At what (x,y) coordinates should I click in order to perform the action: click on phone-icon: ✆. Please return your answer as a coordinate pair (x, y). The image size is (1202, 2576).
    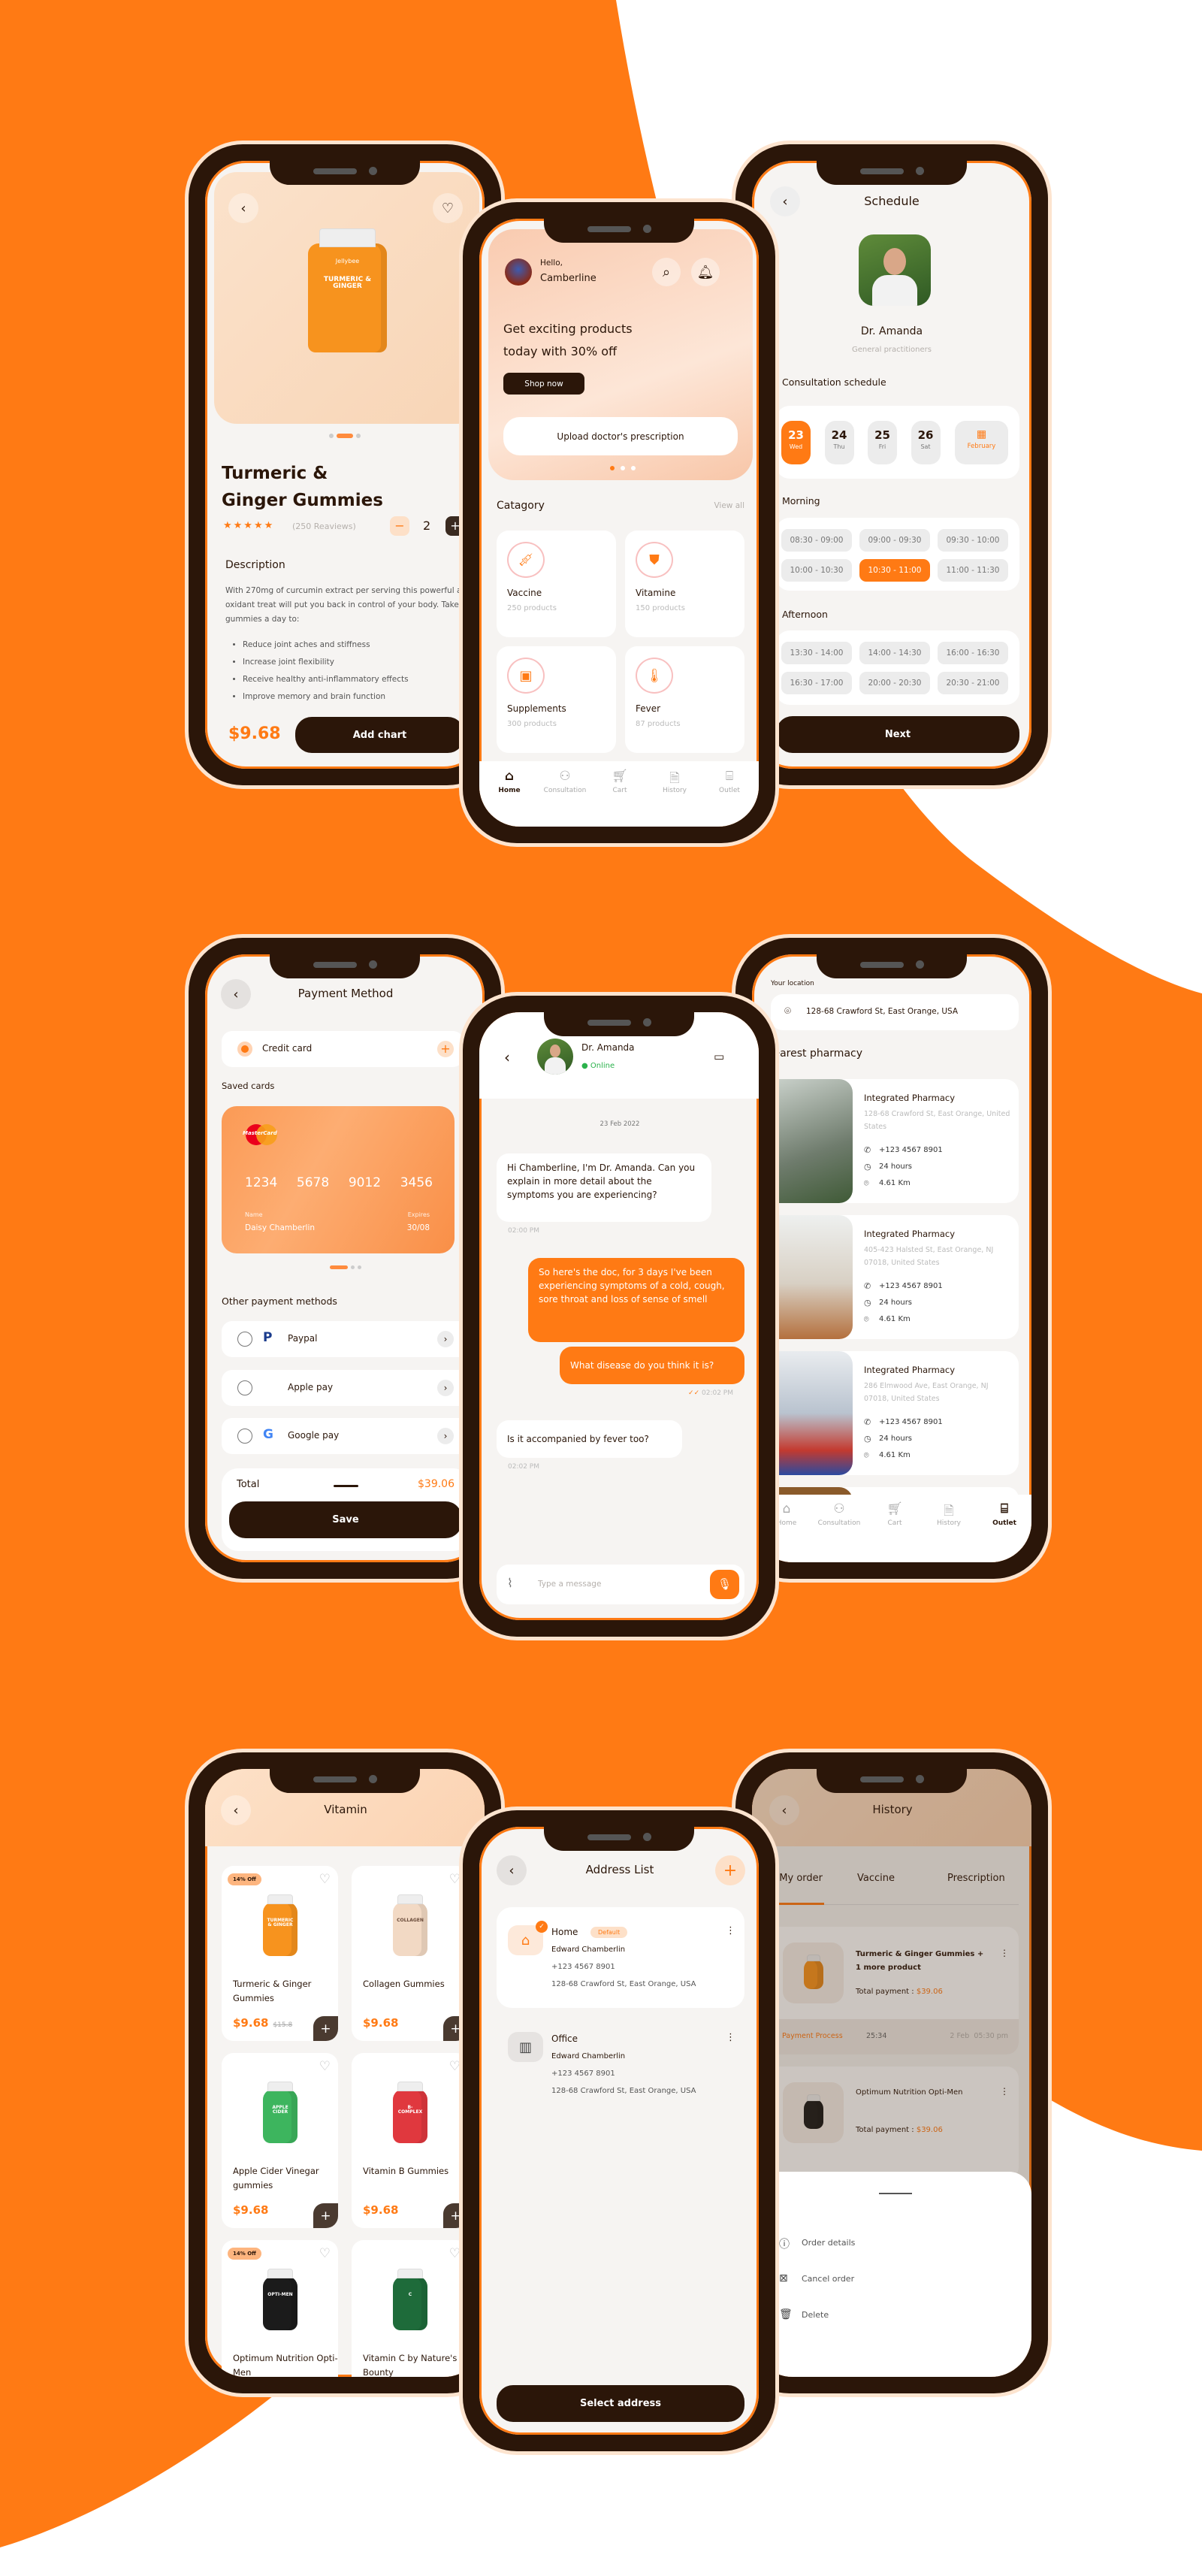
    Looking at the image, I should click on (867, 1422).